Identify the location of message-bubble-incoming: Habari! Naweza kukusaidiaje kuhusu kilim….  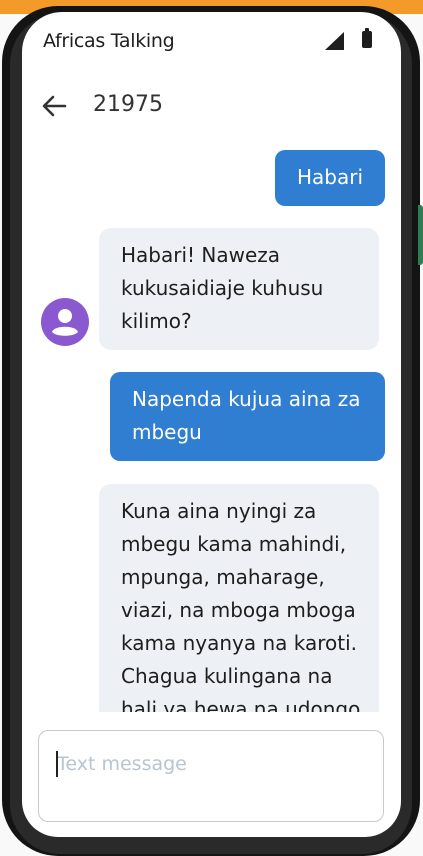
(239, 289).